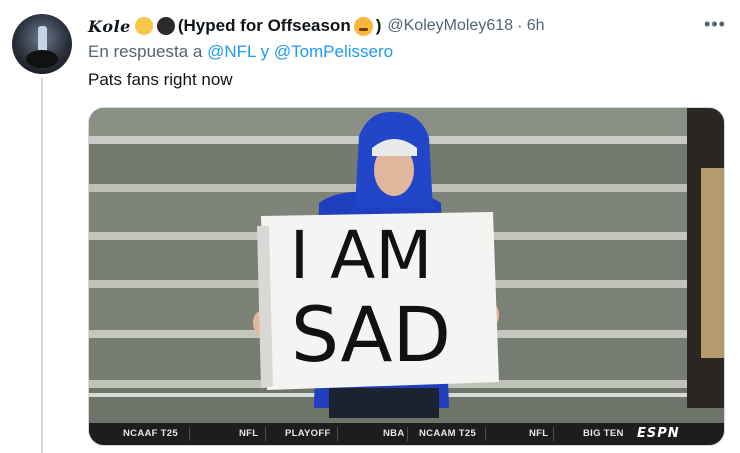  I want to click on ticker-item-big-ten: BIG TEN, so click(603, 433).